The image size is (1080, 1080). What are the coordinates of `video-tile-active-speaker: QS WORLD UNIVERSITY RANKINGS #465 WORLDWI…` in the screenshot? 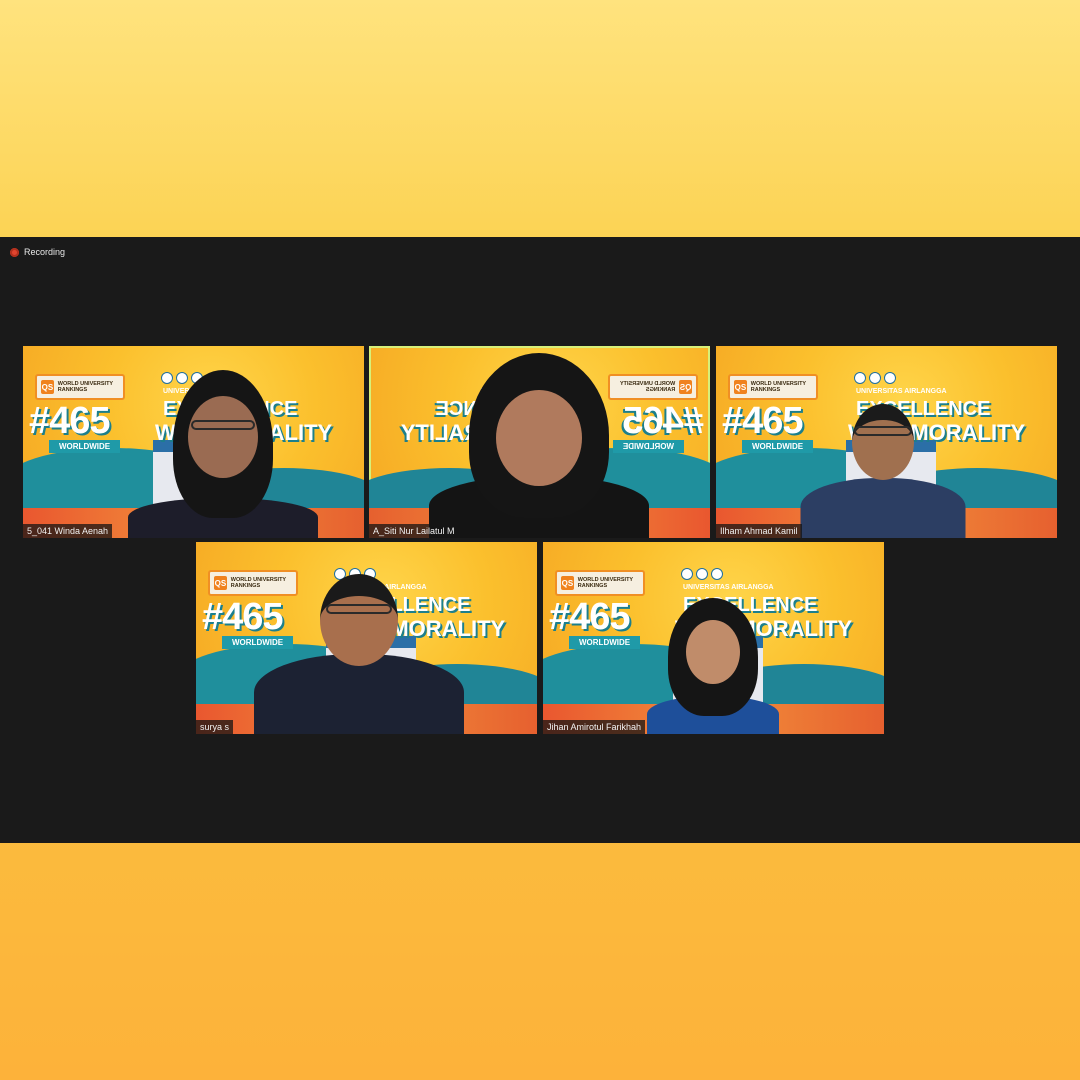 It's located at (539, 442).